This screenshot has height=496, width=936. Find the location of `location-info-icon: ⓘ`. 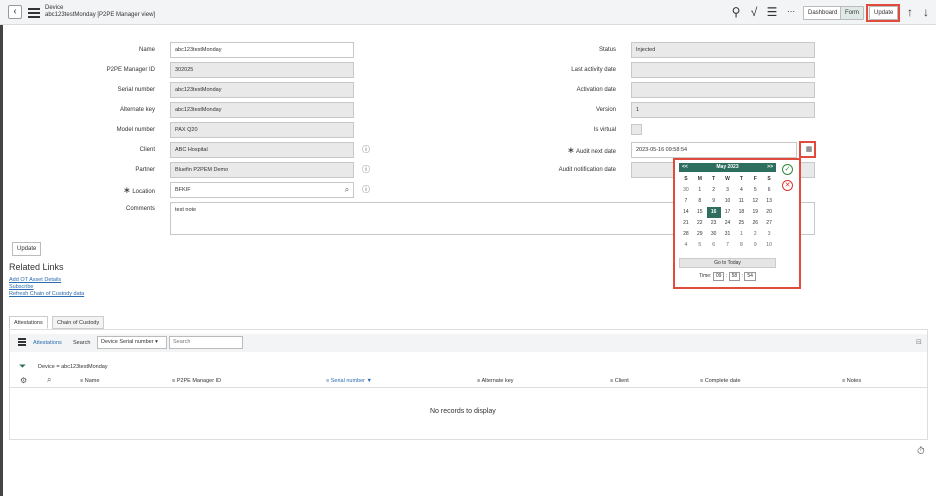

location-info-icon: ⓘ is located at coordinates (366, 190).